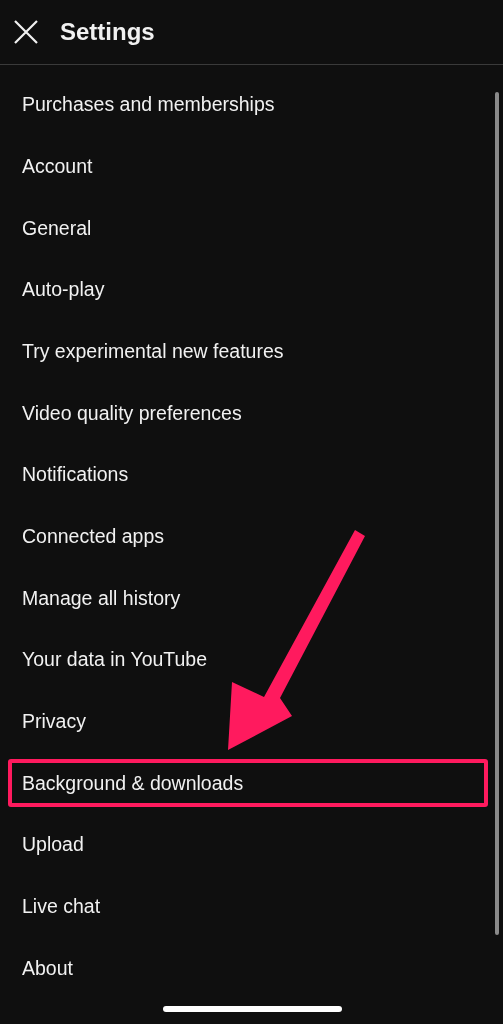  Describe the element at coordinates (248, 783) in the screenshot. I see `settings-item: Background & downloads` at that location.